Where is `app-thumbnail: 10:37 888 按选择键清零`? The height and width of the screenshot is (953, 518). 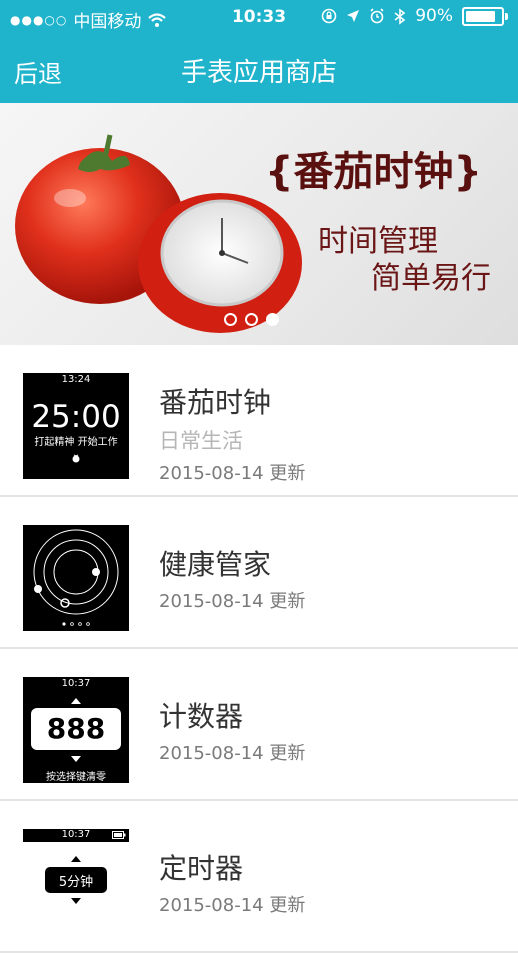
app-thumbnail: 10:37 888 按选择键清零 is located at coordinates (76, 730).